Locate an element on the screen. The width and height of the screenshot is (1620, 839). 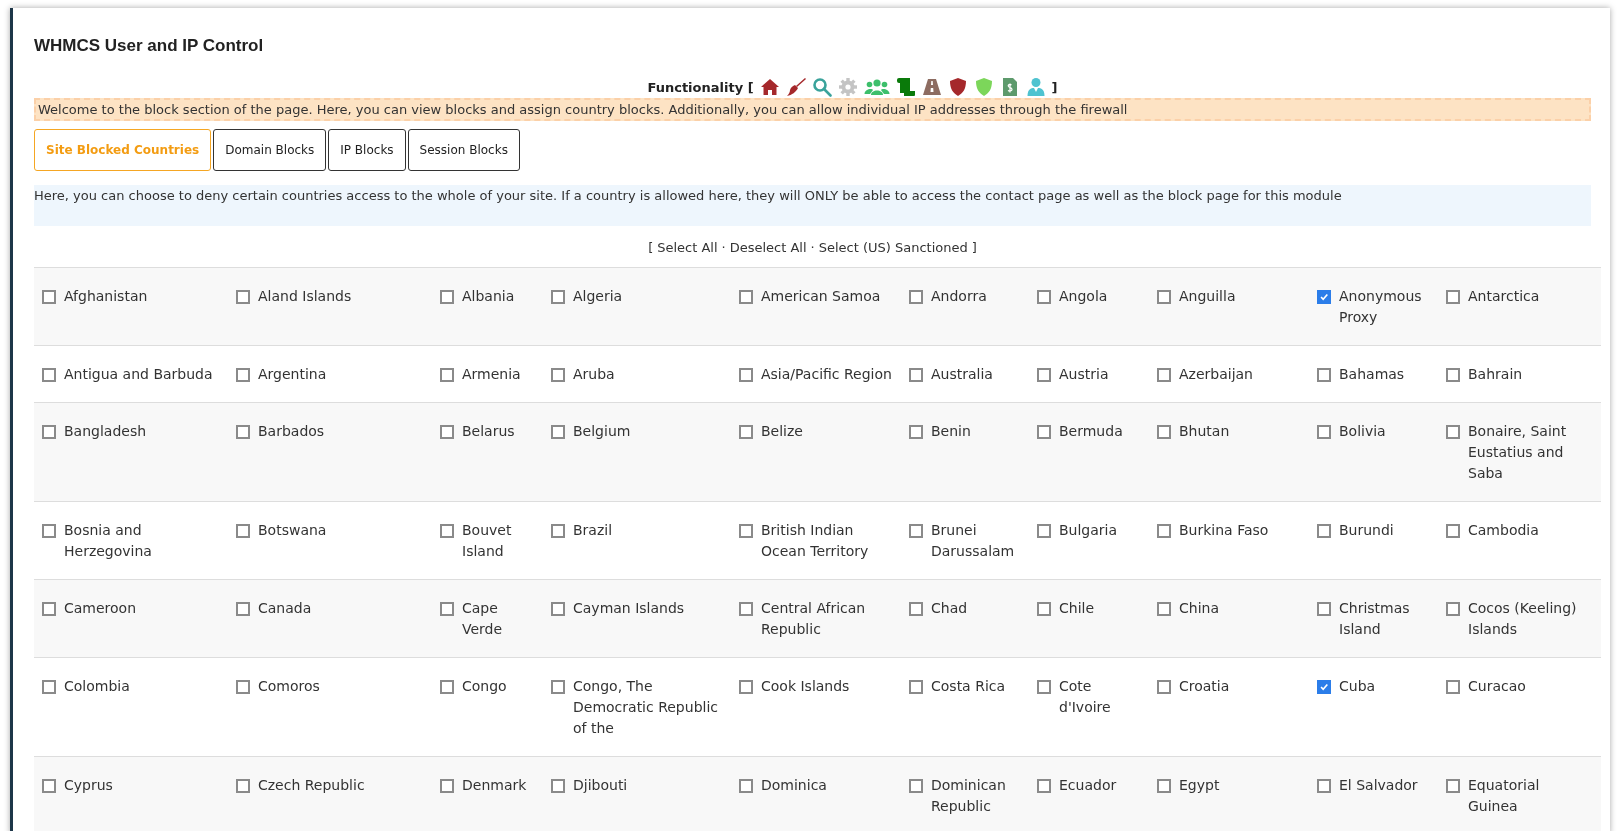
home-icon is located at coordinates (769, 87).